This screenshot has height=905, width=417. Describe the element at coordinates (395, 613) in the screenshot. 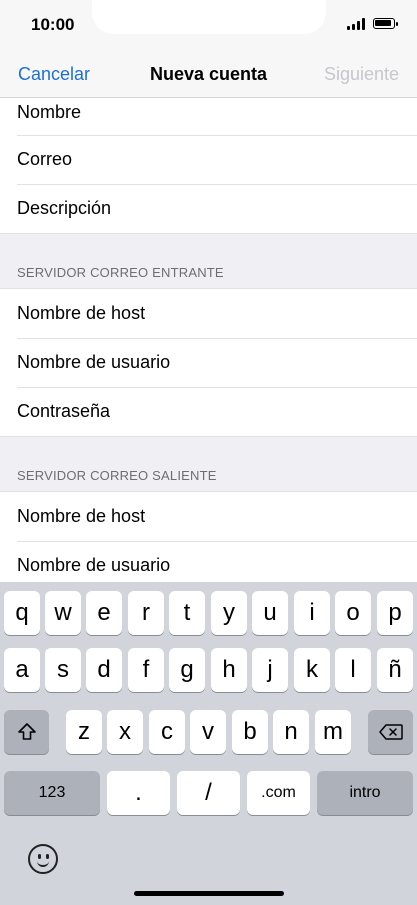

I see `key-p: p` at that location.